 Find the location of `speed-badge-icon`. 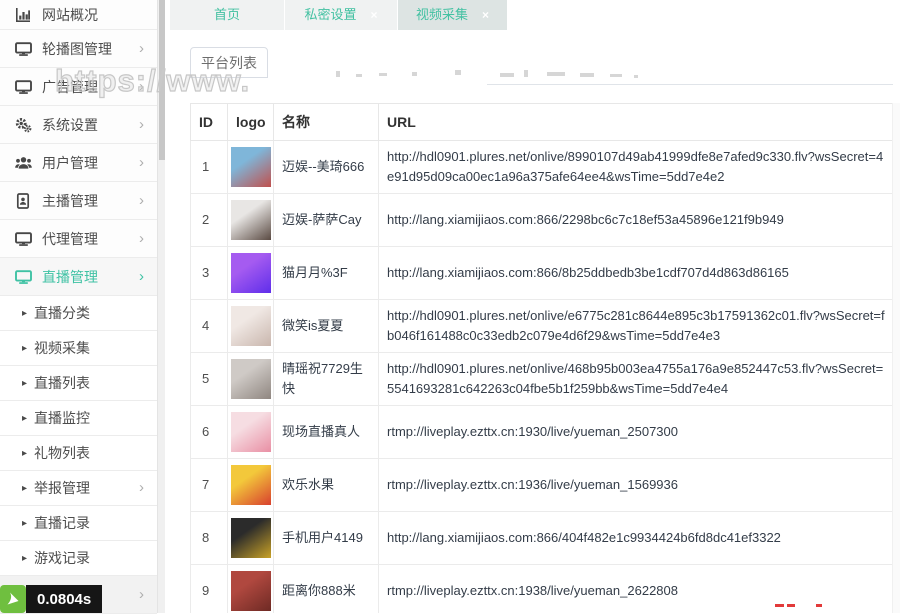

speed-badge-icon is located at coordinates (13, 599).